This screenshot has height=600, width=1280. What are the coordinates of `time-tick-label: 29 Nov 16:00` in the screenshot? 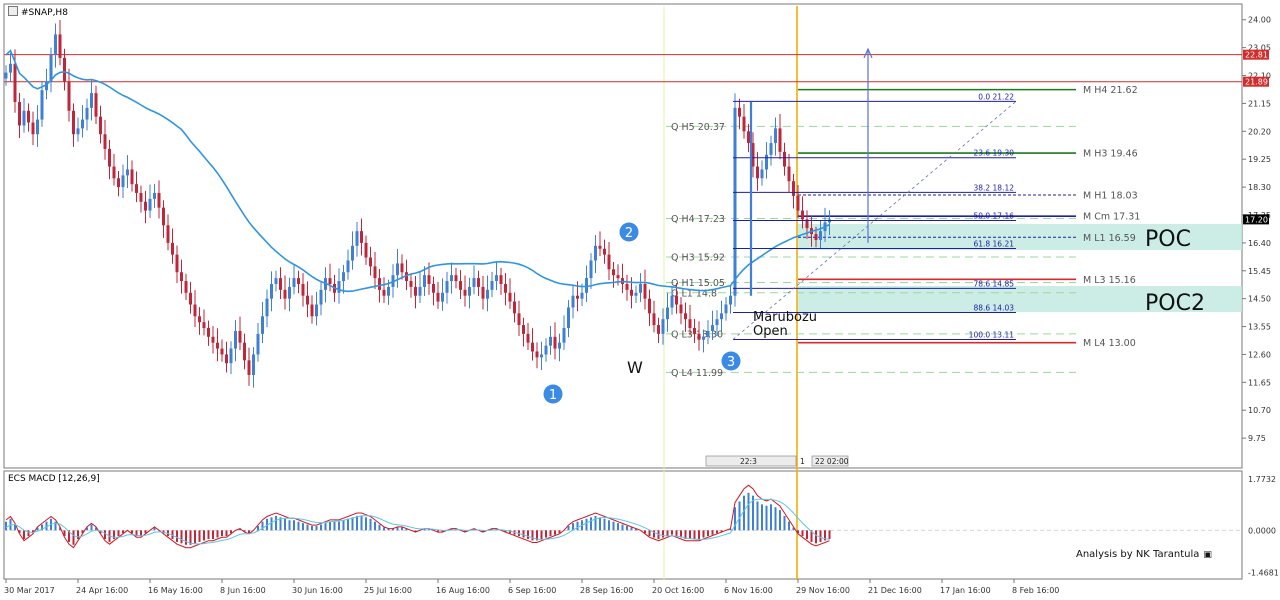 It's located at (823, 590).